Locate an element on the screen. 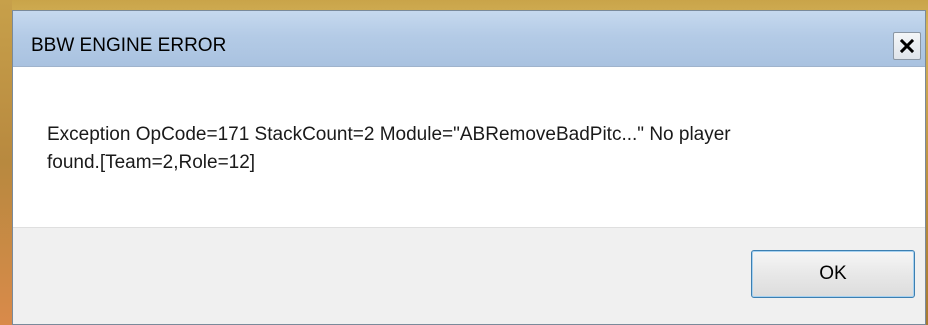 The image size is (928, 325). close-icon is located at coordinates (907, 46).